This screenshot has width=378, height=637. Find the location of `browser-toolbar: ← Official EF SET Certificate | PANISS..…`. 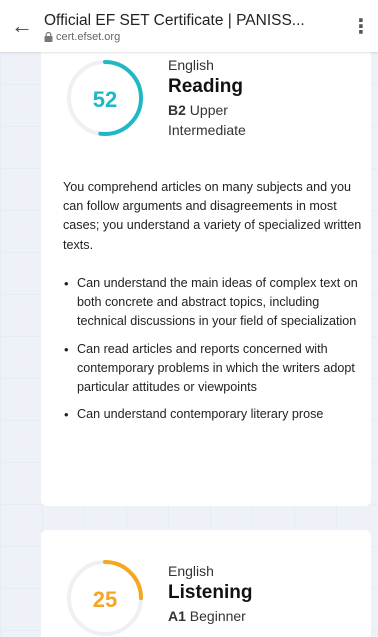

browser-toolbar: ← Official EF SET Certificate | PANISS..… is located at coordinates (189, 26).